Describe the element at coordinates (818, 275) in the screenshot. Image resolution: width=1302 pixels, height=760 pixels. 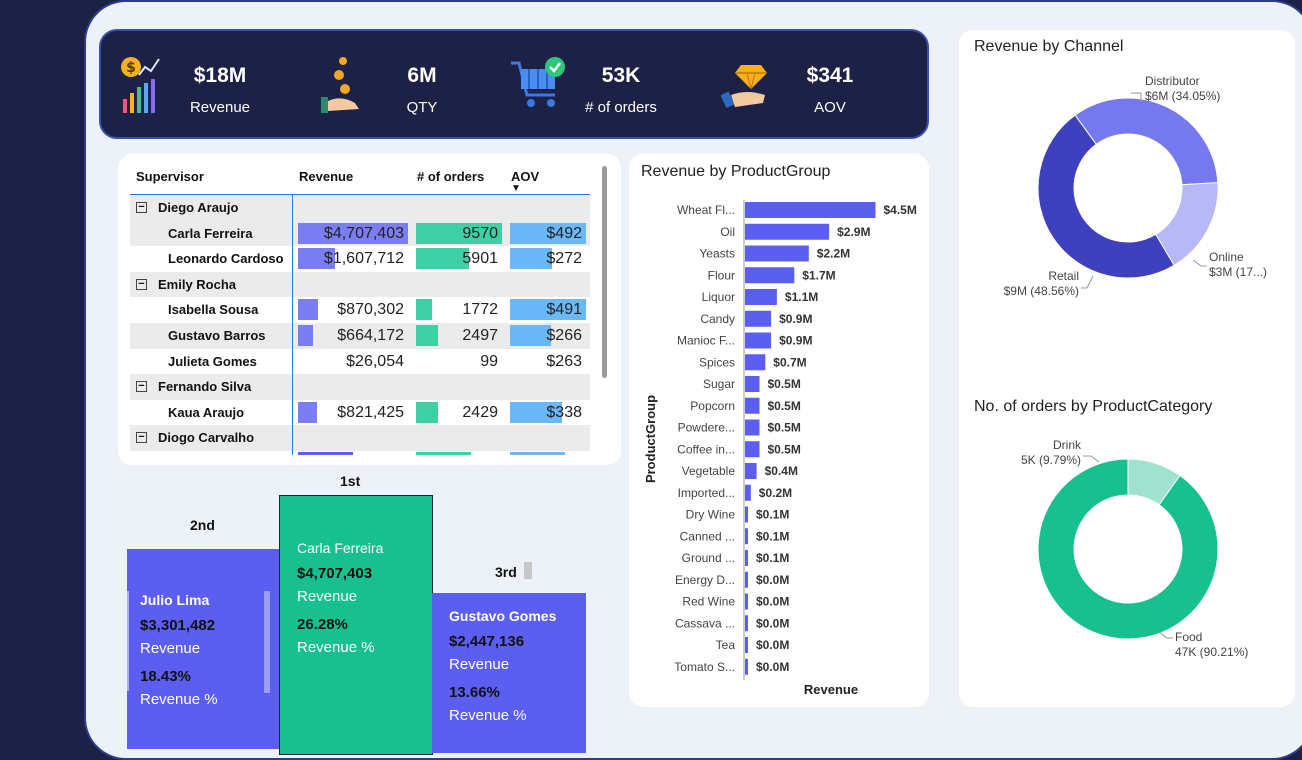
I see `bar-data-label: $1.7M` at that location.